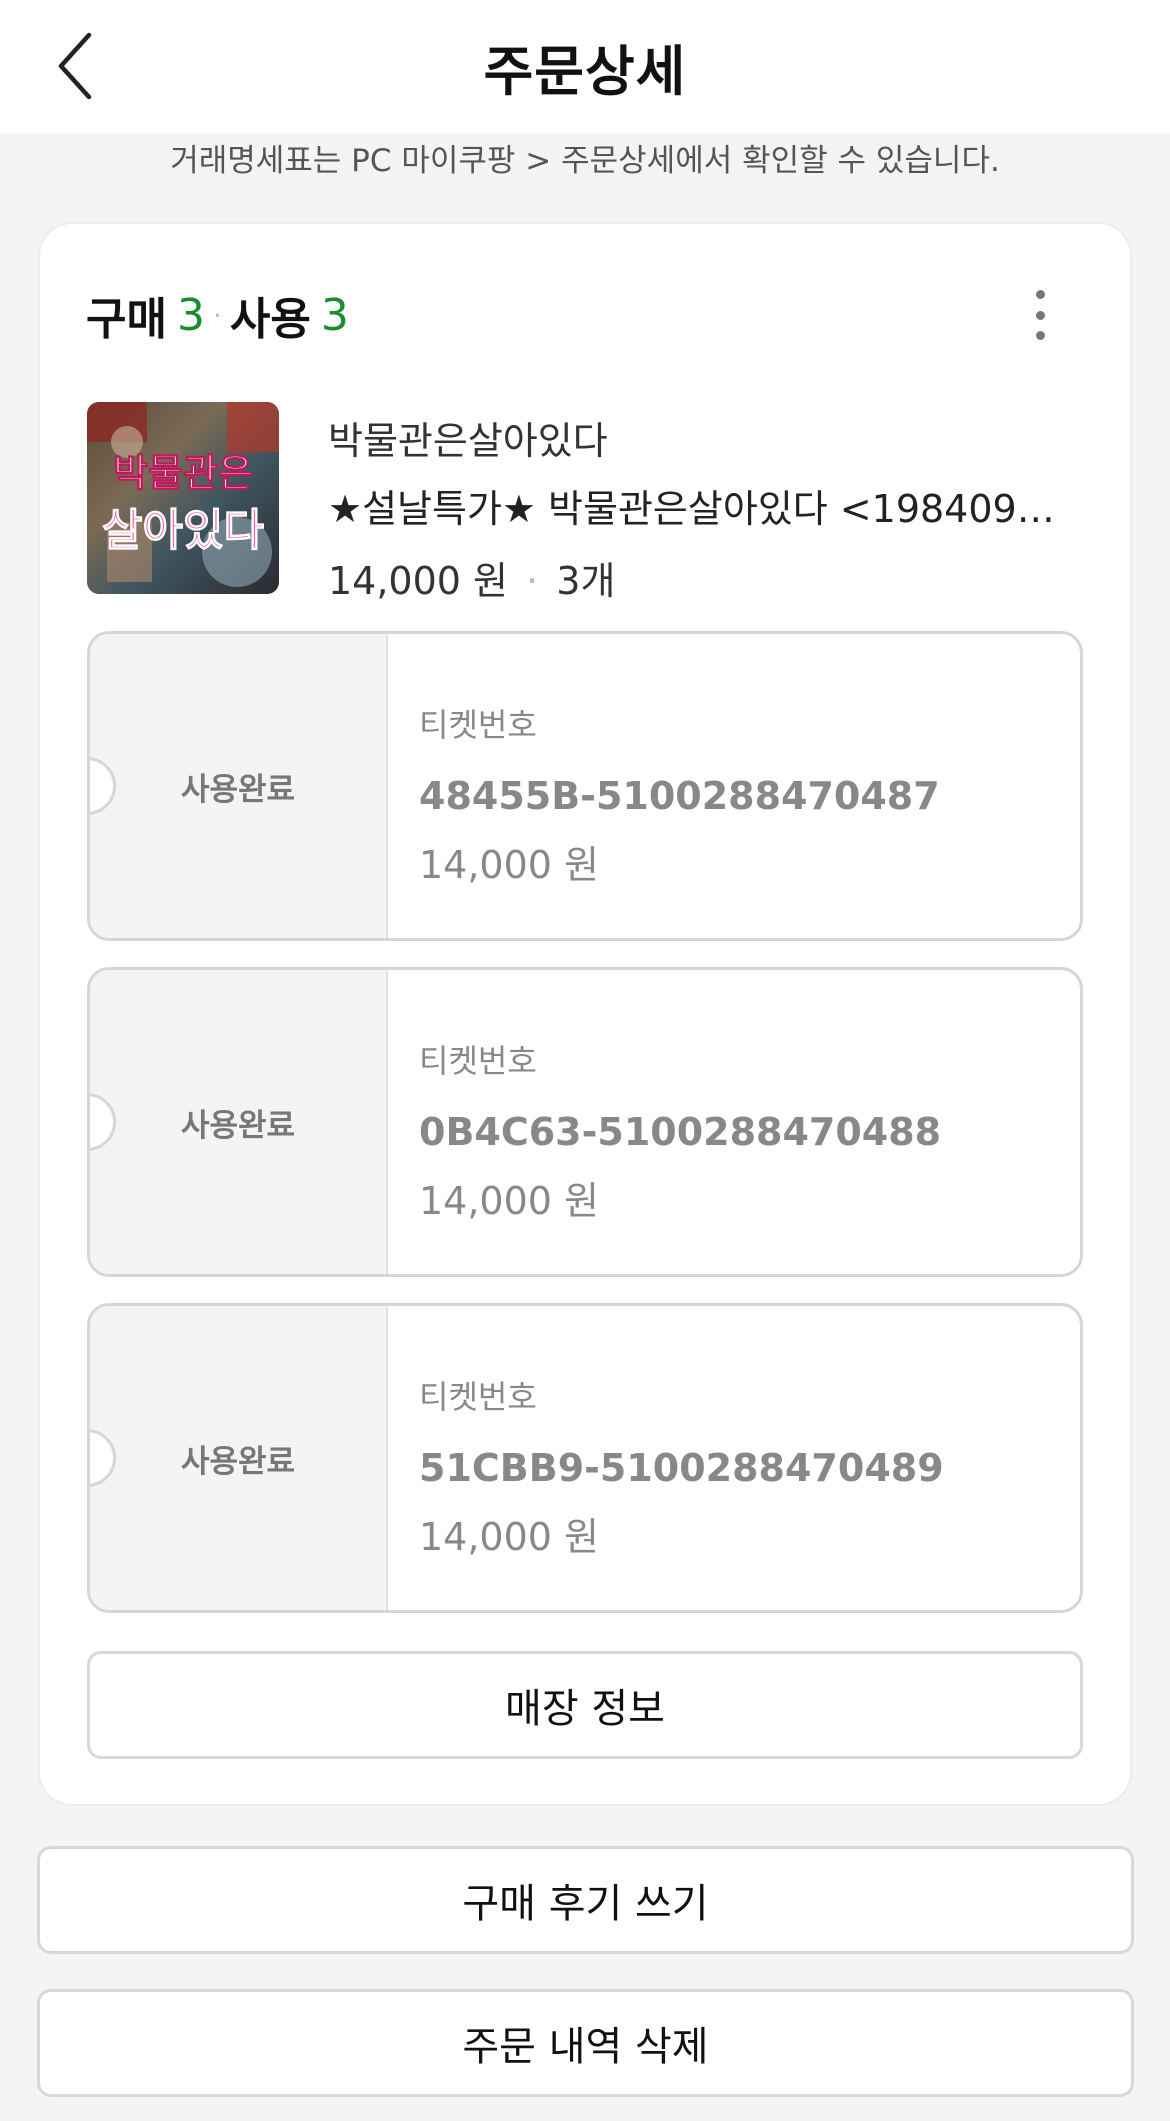 The image size is (1170, 2121). Describe the element at coordinates (585, 1900) in the screenshot. I see `write-review-button: 구매 후기 쓰기` at that location.